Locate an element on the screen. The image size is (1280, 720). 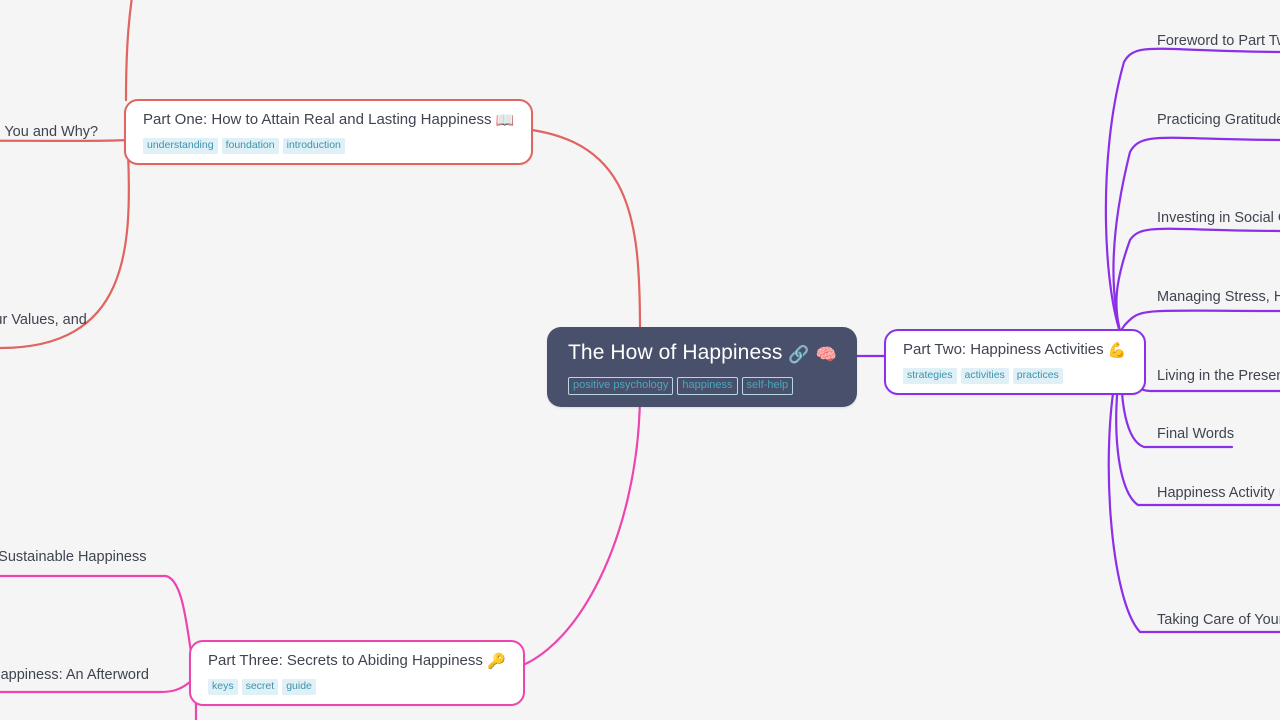
tag: guide is located at coordinates (299, 687).